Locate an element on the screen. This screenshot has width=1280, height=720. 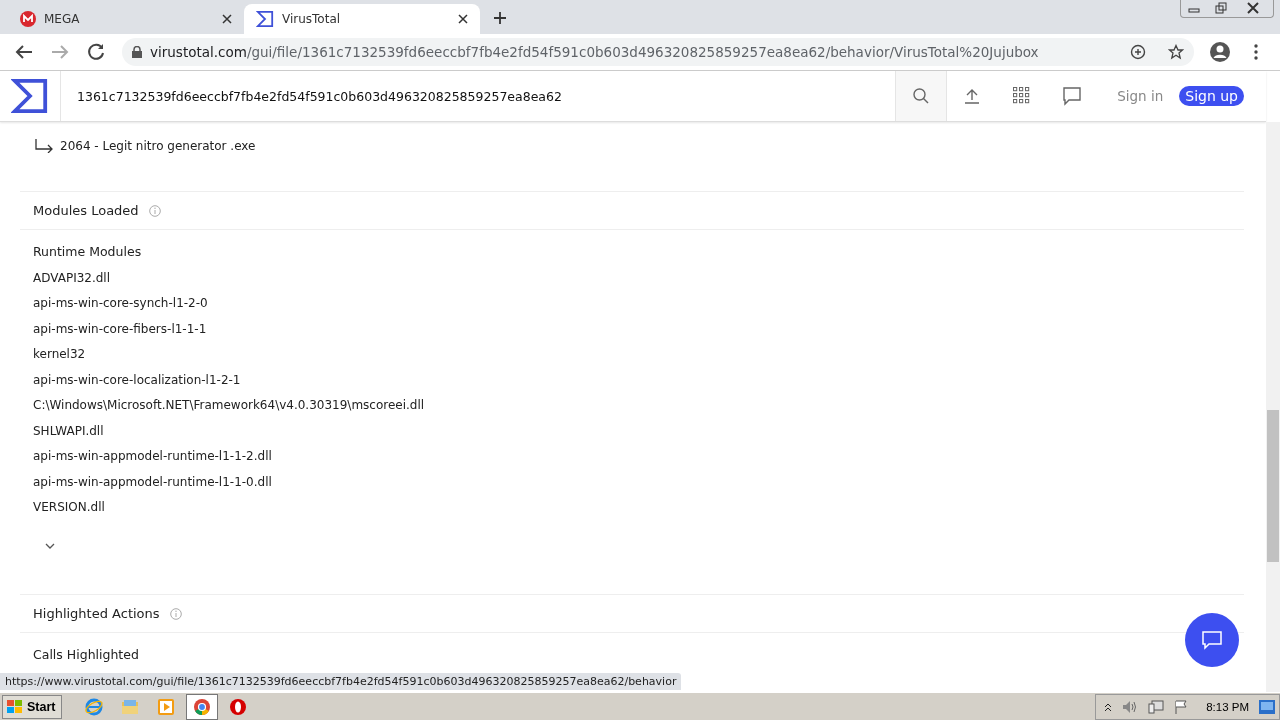
chevron-down-icon is located at coordinates (50, 546).